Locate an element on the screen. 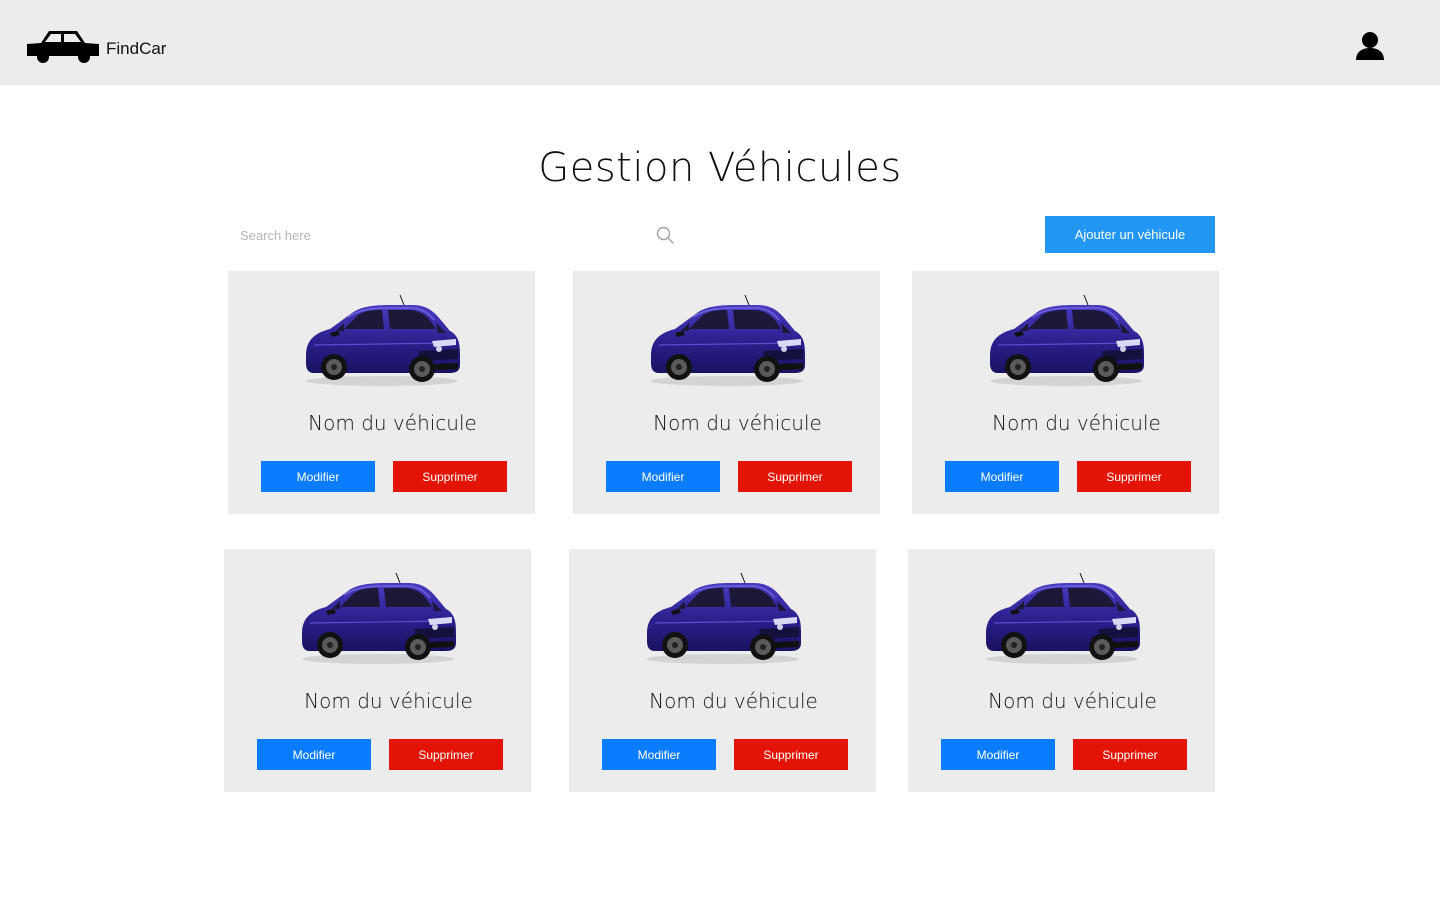 The height and width of the screenshot is (900, 1440). top-navbar: FindCar is located at coordinates (720, 42).